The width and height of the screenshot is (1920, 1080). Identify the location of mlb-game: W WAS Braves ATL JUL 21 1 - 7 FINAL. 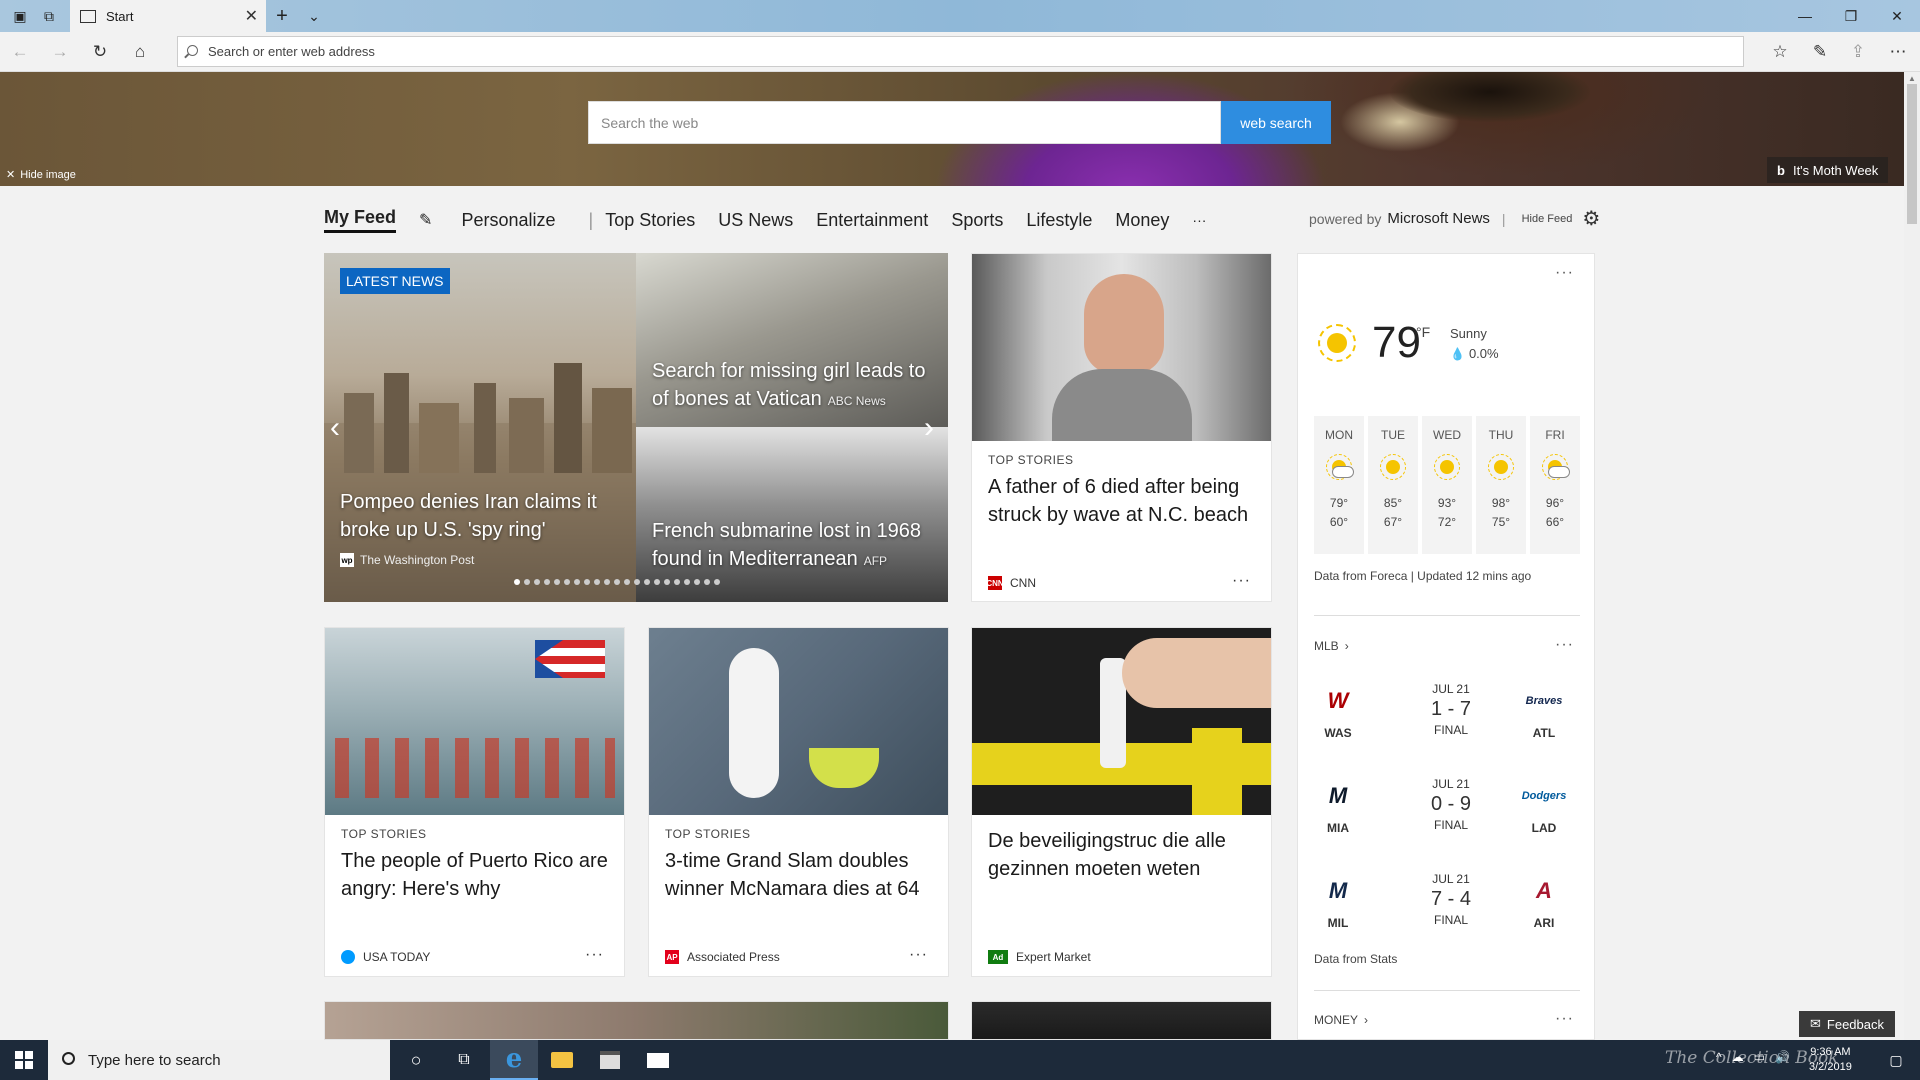
(1446, 722).